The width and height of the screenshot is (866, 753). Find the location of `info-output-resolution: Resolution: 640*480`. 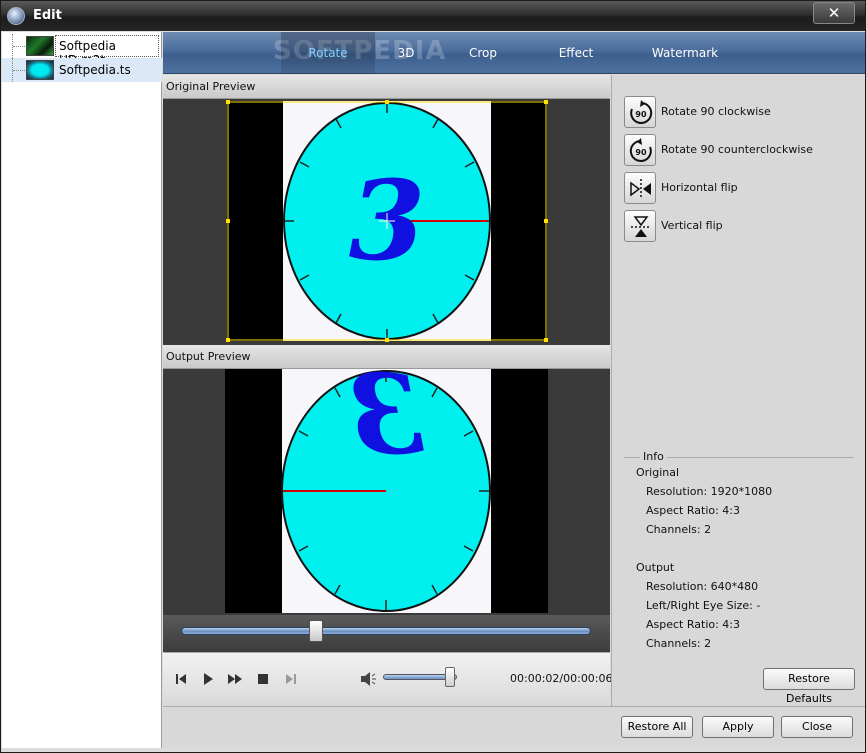

info-output-resolution: Resolution: 640*480 is located at coordinates (702, 586).